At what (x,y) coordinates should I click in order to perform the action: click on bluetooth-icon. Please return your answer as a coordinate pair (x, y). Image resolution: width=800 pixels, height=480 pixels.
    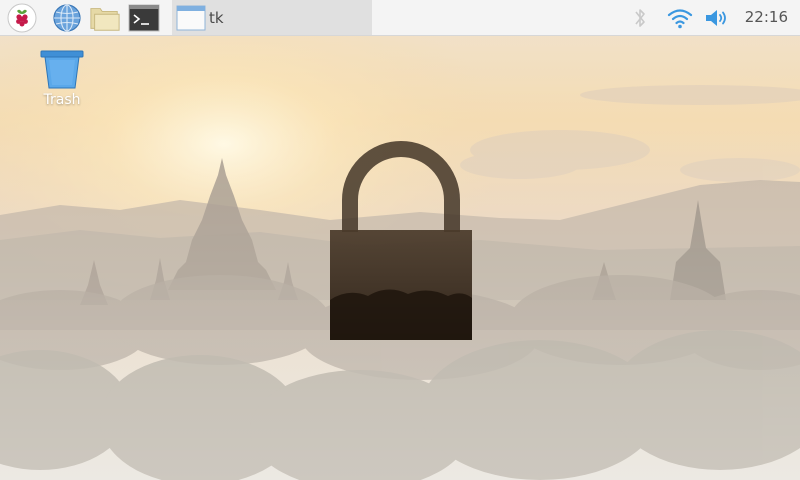
    Looking at the image, I should click on (640, 18).